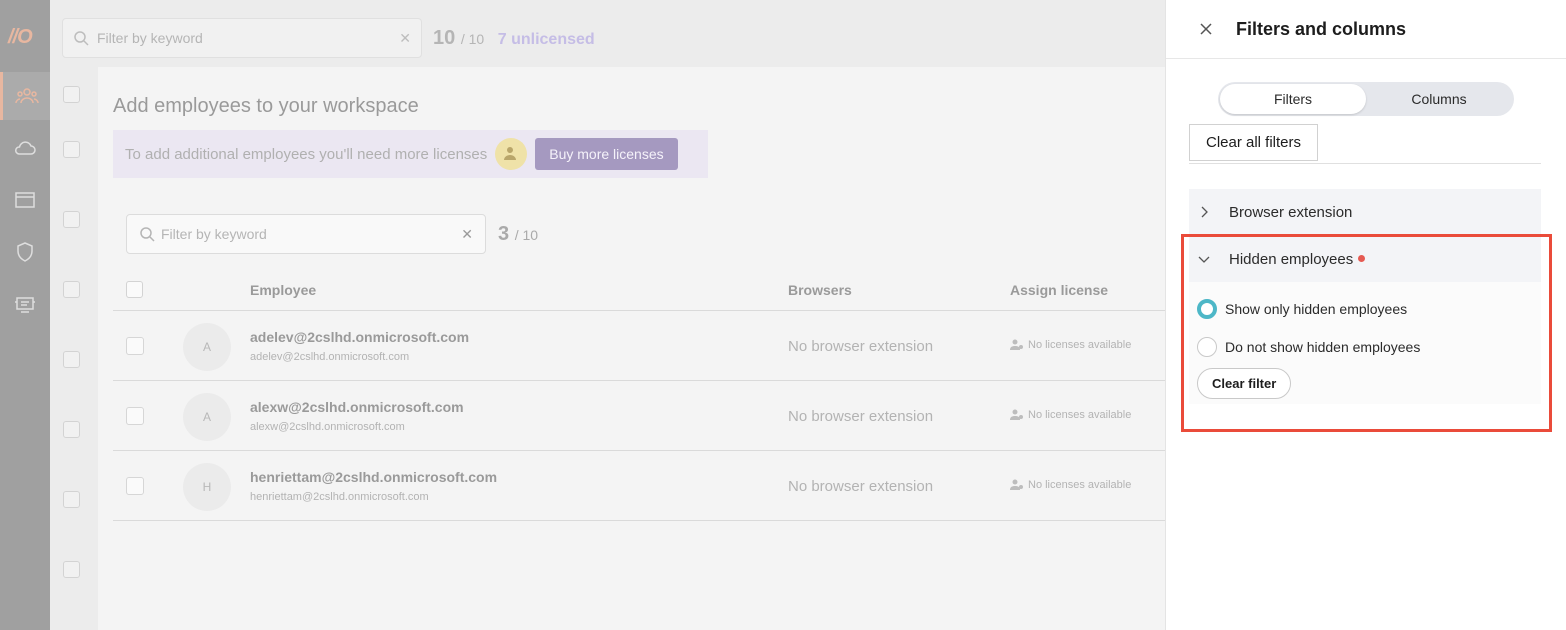 The image size is (1566, 630). I want to click on user-license-icon, so click(511, 154).